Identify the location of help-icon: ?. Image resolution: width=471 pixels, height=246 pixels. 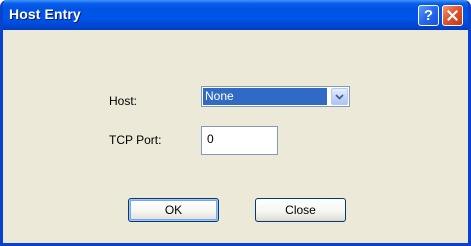
(428, 15).